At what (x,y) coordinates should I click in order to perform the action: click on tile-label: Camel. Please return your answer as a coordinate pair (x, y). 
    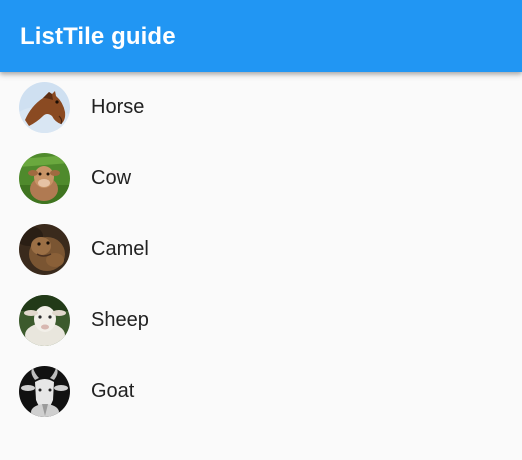
    Looking at the image, I should click on (120, 249).